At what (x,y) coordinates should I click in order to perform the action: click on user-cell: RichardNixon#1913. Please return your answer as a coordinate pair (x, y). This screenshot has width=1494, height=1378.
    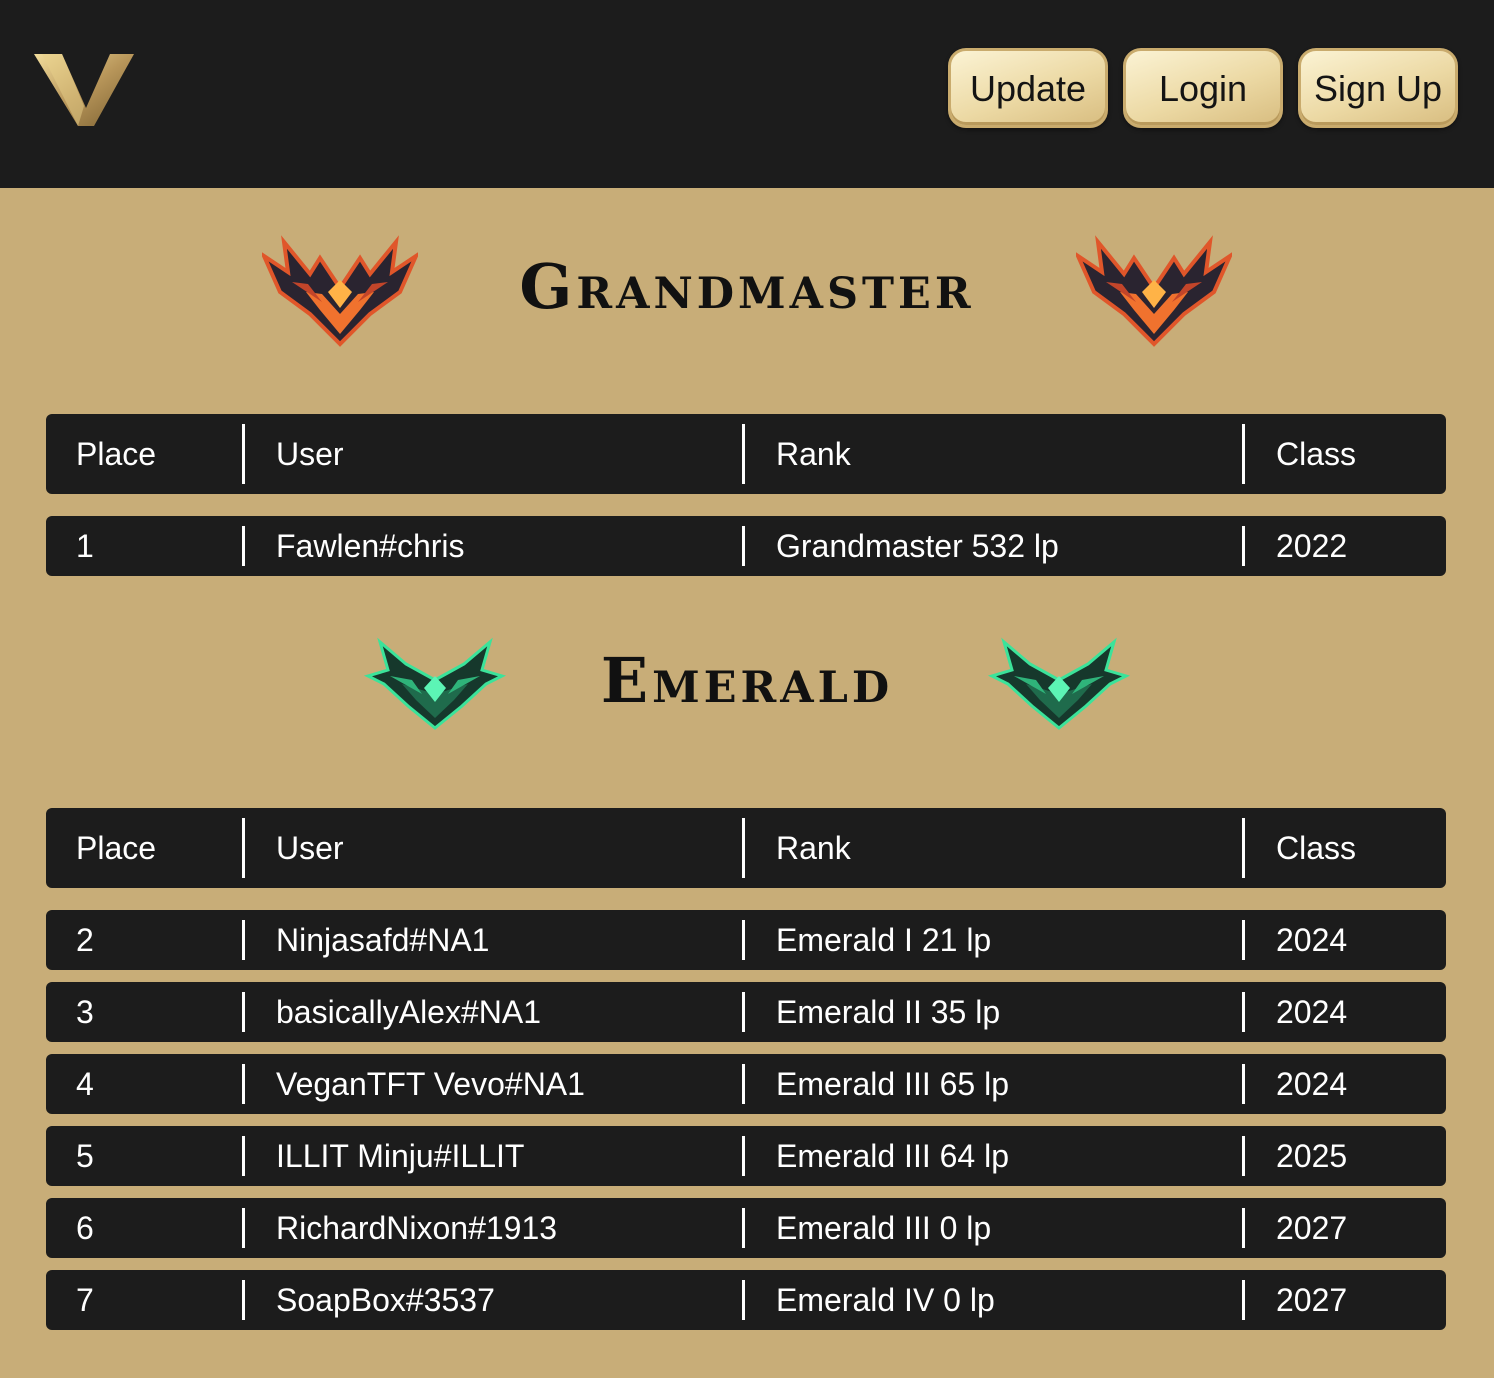
    Looking at the image, I should click on (417, 1227).